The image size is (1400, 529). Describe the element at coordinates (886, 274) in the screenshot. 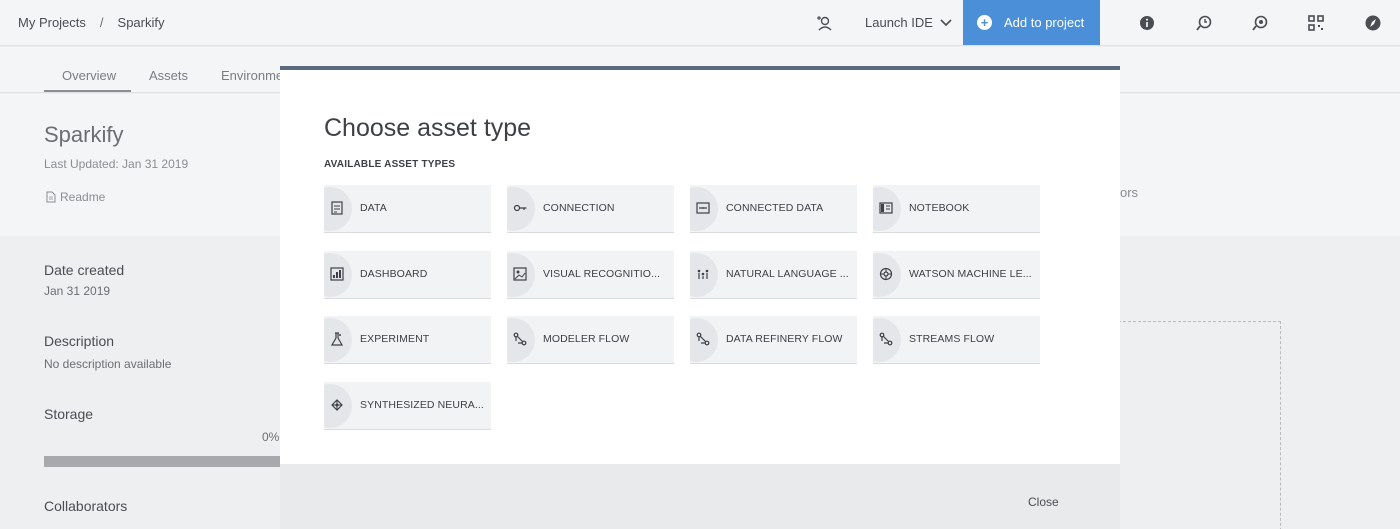

I see `machine-learning-icon` at that location.